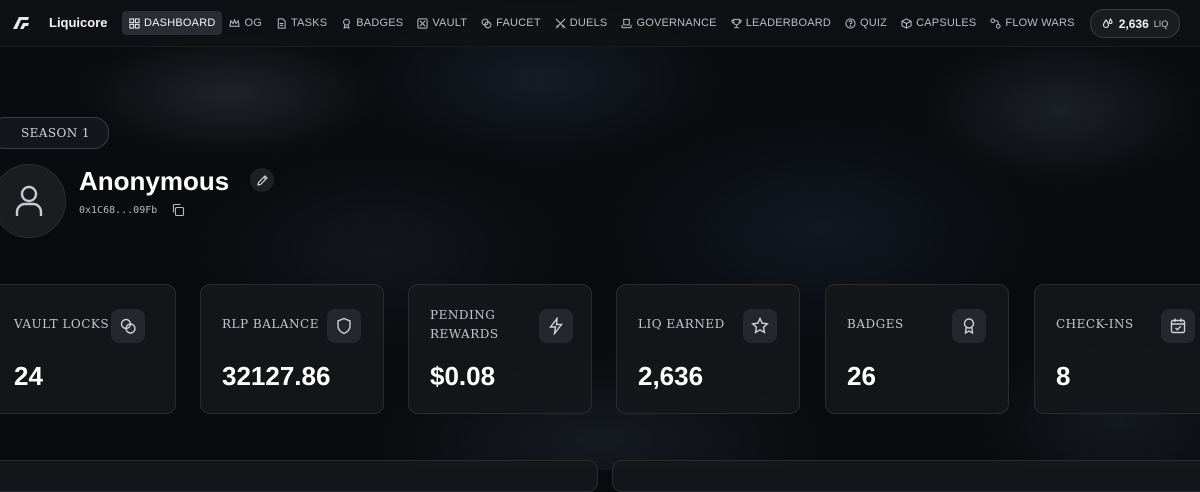  I want to click on stat-card-check-ins: CHECK-INS 8, so click(1117, 349).